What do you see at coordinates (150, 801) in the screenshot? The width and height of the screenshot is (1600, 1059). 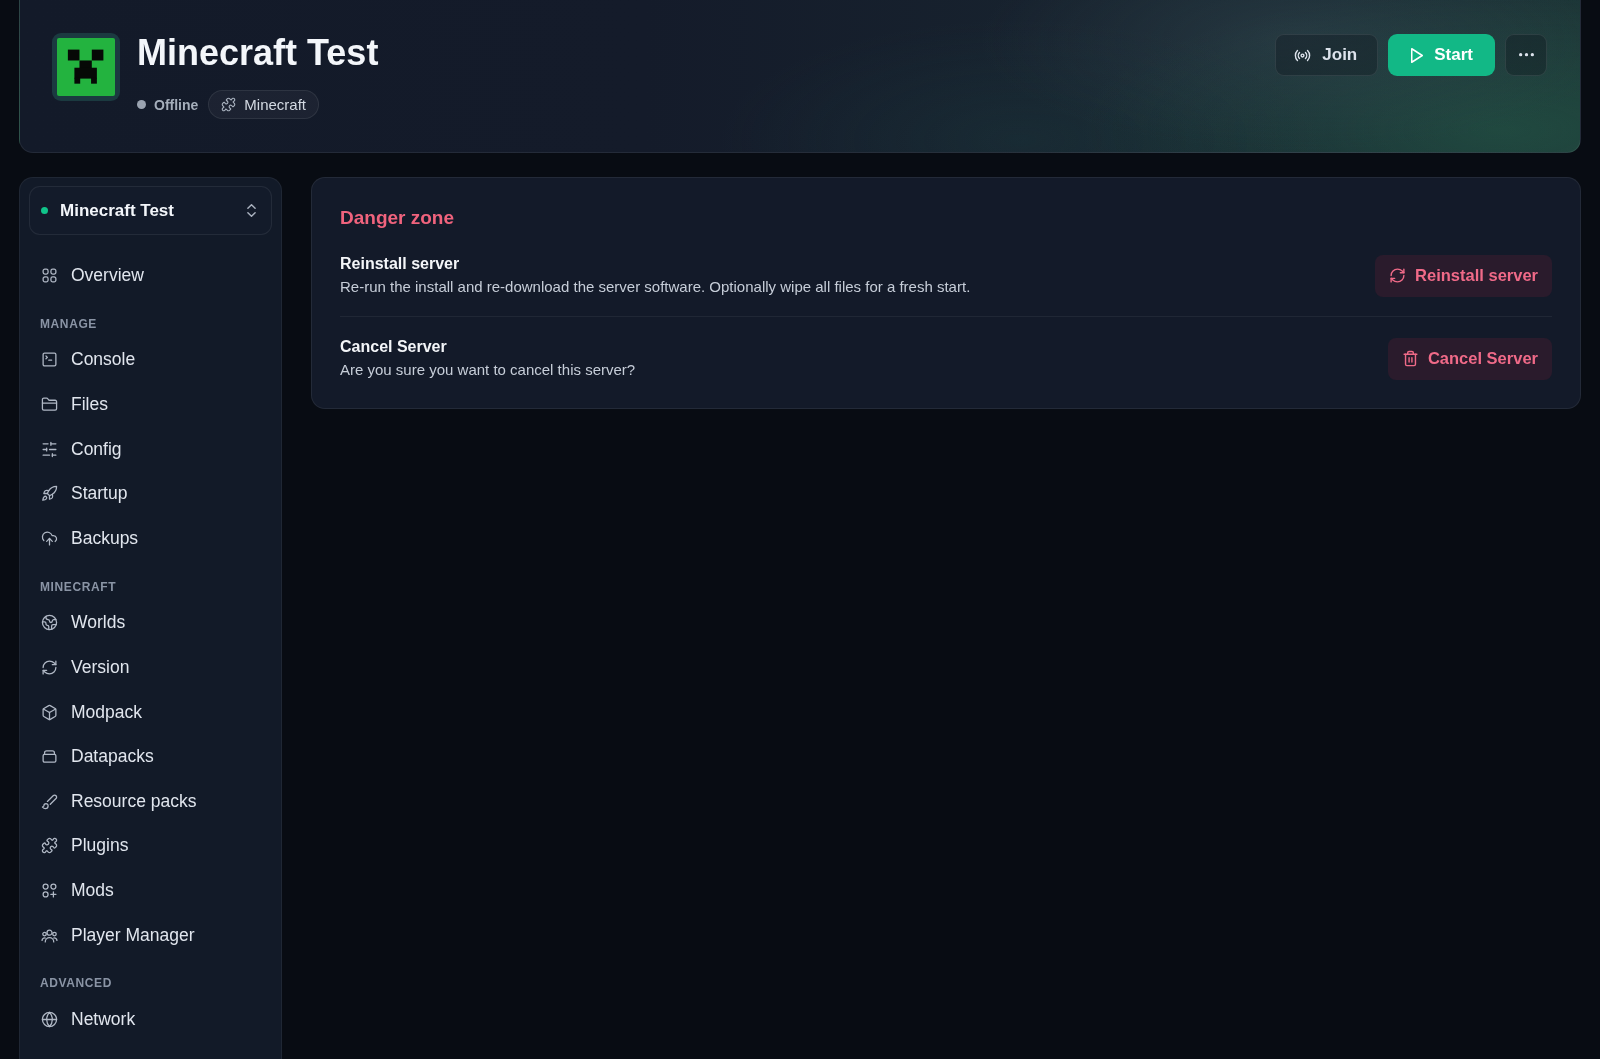 I see `nav-item: Resource packs` at bounding box center [150, 801].